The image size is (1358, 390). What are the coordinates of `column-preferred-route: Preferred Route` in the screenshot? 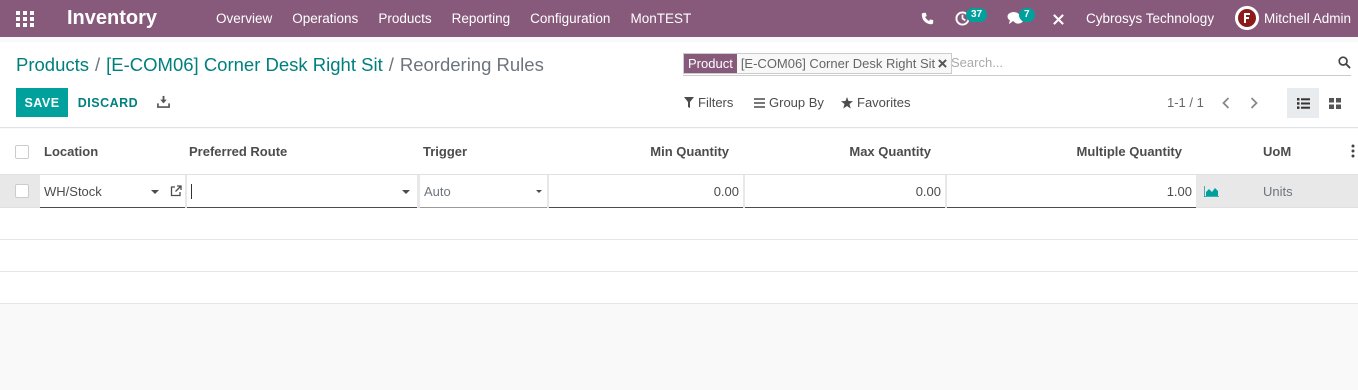 It's located at (238, 151).